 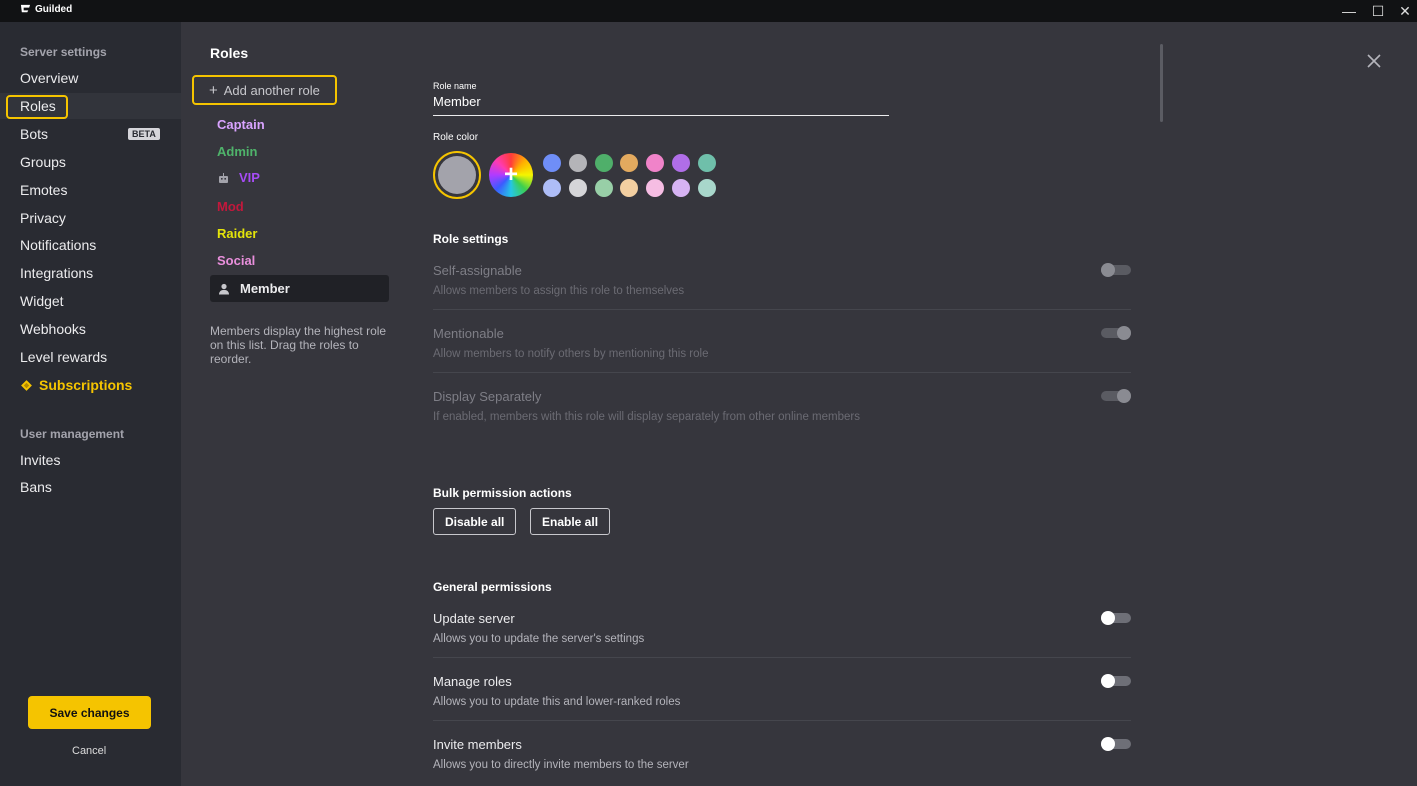 What do you see at coordinates (502, 493) in the screenshot?
I see `bulk-permissions-heading: Bulk permission actions` at bounding box center [502, 493].